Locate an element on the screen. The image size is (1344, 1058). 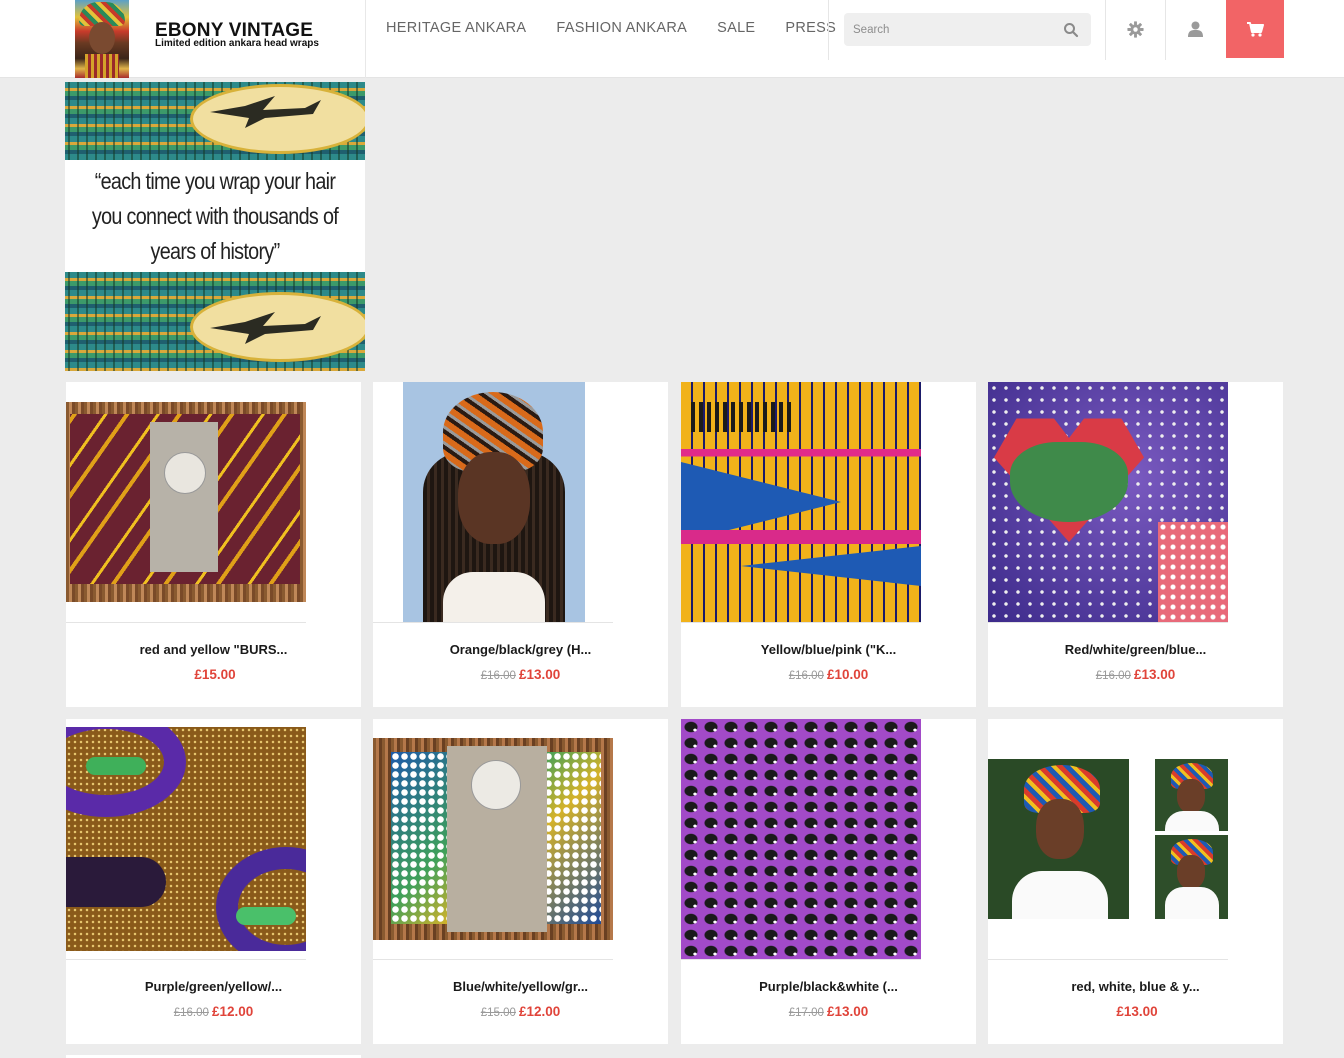
product-price: £17.00 £13.00 is located at coordinates (828, 1011).